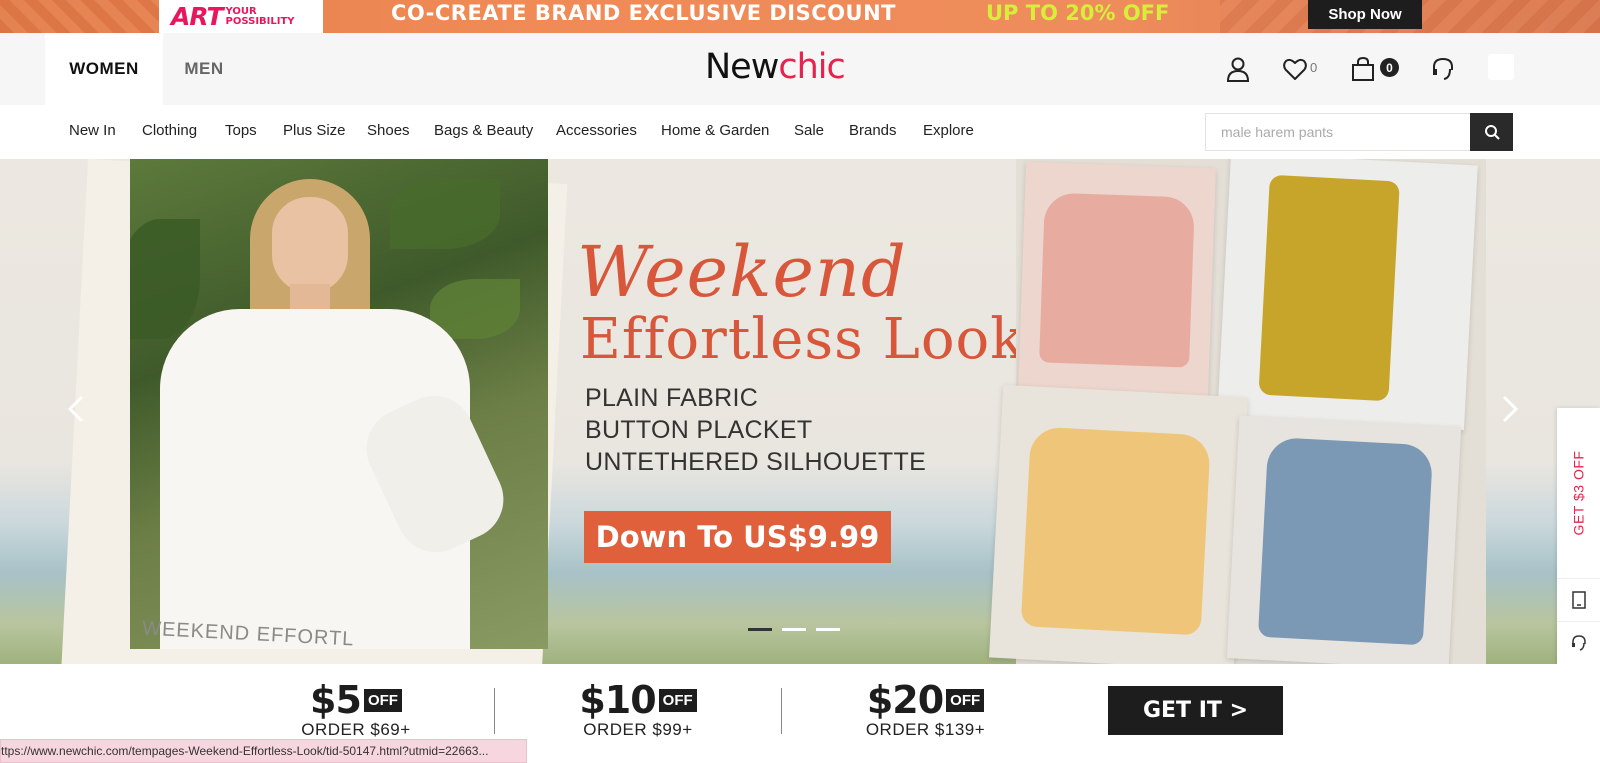 The width and height of the screenshot is (1600, 763). What do you see at coordinates (356, 729) in the screenshot?
I see `coupon-condition: ORDER $69+` at bounding box center [356, 729].